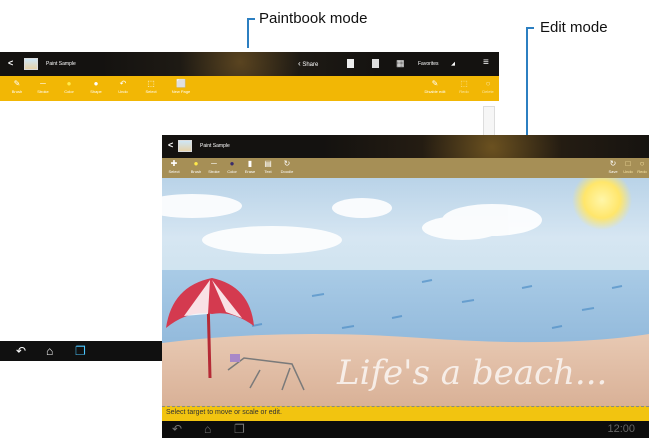 The image size is (649, 438). I want to click on page-icon, so click(375, 63).